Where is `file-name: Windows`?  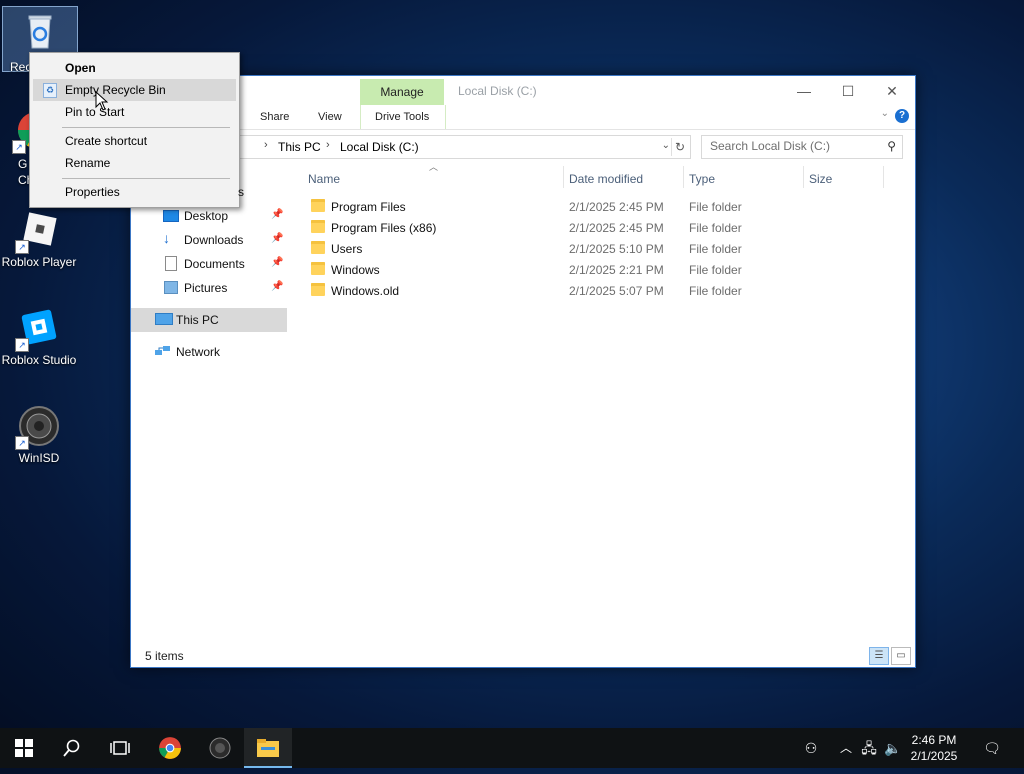 file-name: Windows is located at coordinates (355, 270).